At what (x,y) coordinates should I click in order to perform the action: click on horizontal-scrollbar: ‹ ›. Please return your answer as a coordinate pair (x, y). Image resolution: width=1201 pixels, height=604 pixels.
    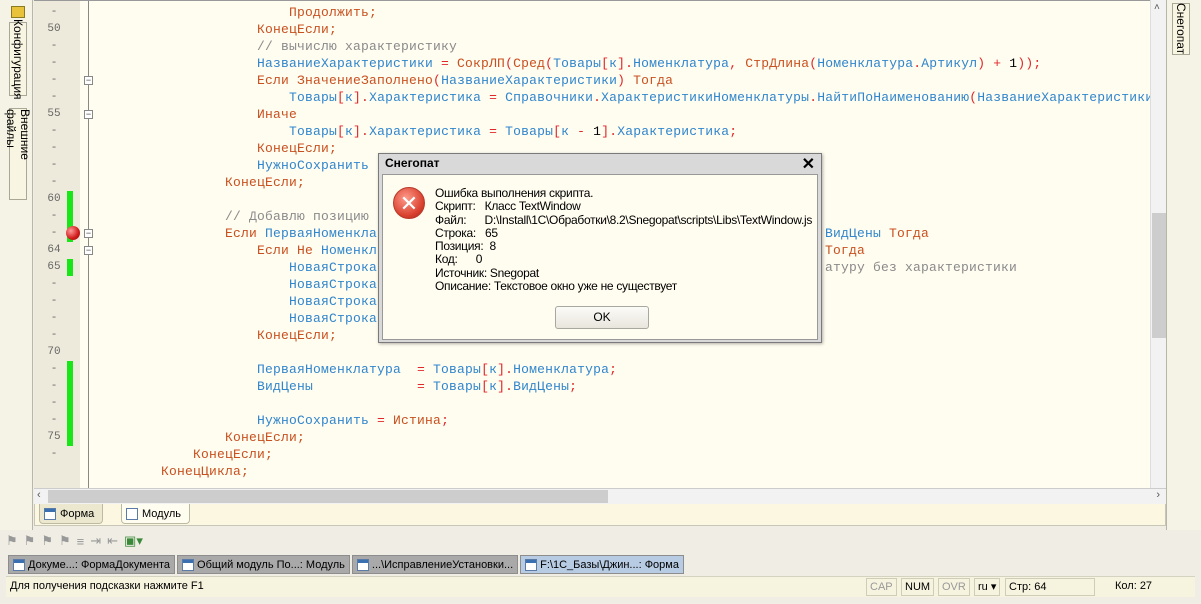
    Looking at the image, I should click on (600, 496).